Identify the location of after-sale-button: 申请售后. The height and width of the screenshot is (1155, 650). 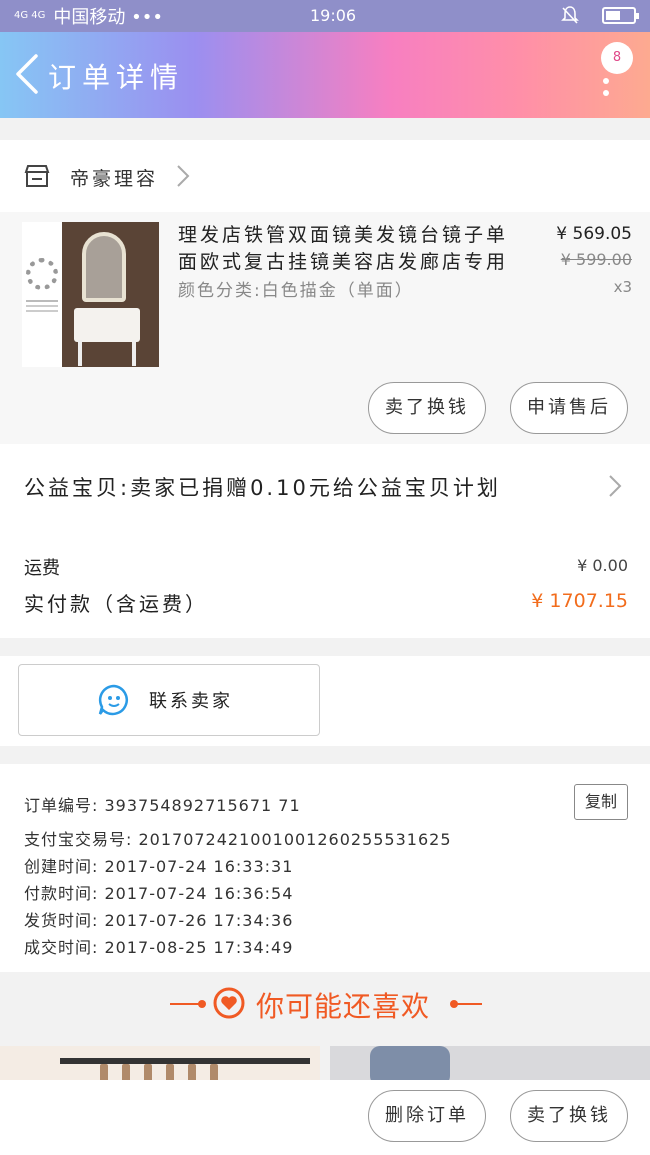
(569, 408).